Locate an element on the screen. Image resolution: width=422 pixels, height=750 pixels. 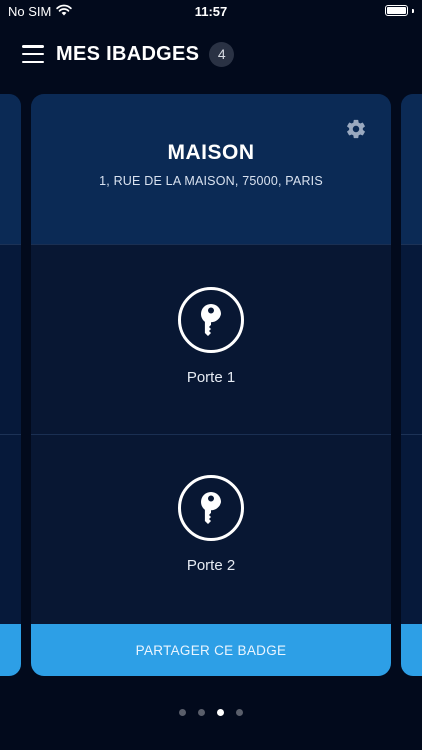
door-label: Porte 2 is located at coordinates (211, 565).